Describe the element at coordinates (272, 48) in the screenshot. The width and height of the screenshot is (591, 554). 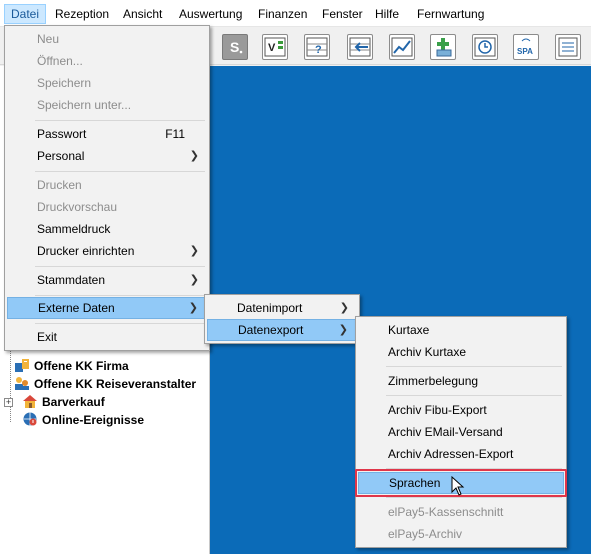
I see `svg-text: V` at that location.